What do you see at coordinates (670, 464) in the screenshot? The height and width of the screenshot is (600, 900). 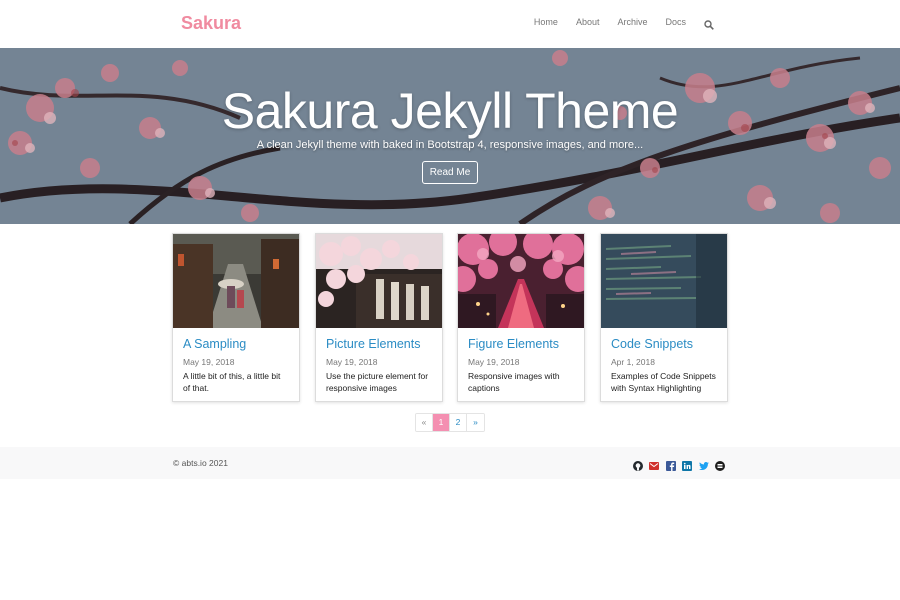 I see `facebook-icon` at bounding box center [670, 464].